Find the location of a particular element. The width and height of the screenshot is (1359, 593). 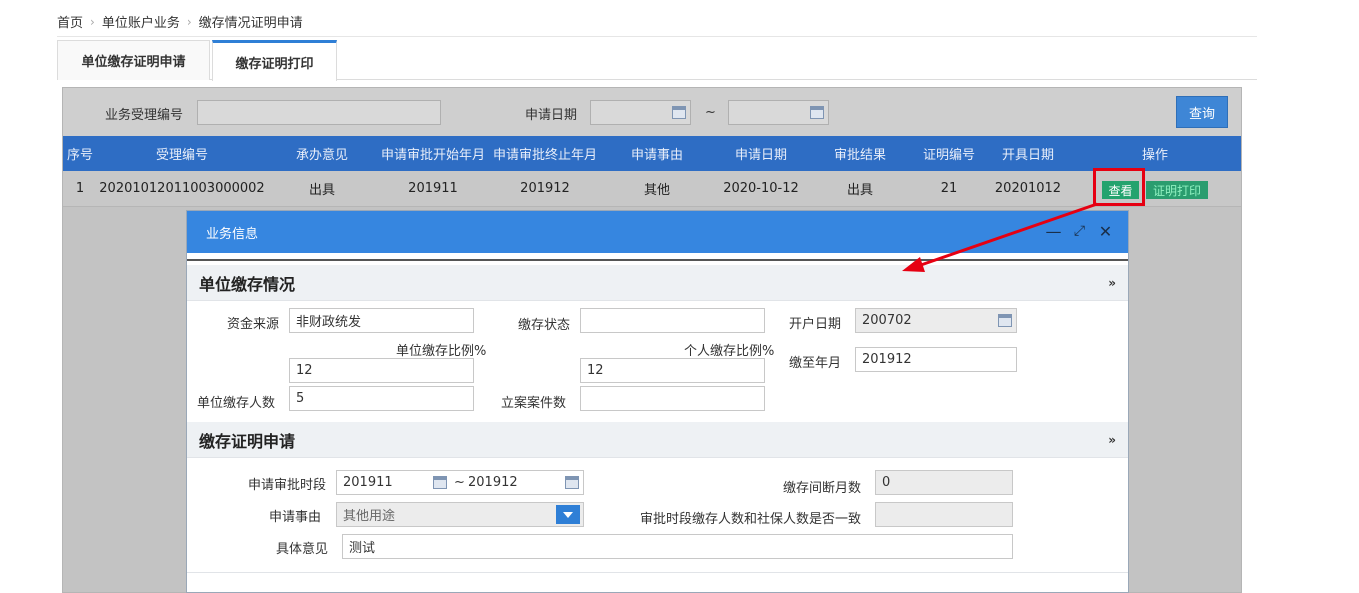

breadcrumb-unit-account: 单位账户业务 is located at coordinates (141, 21).